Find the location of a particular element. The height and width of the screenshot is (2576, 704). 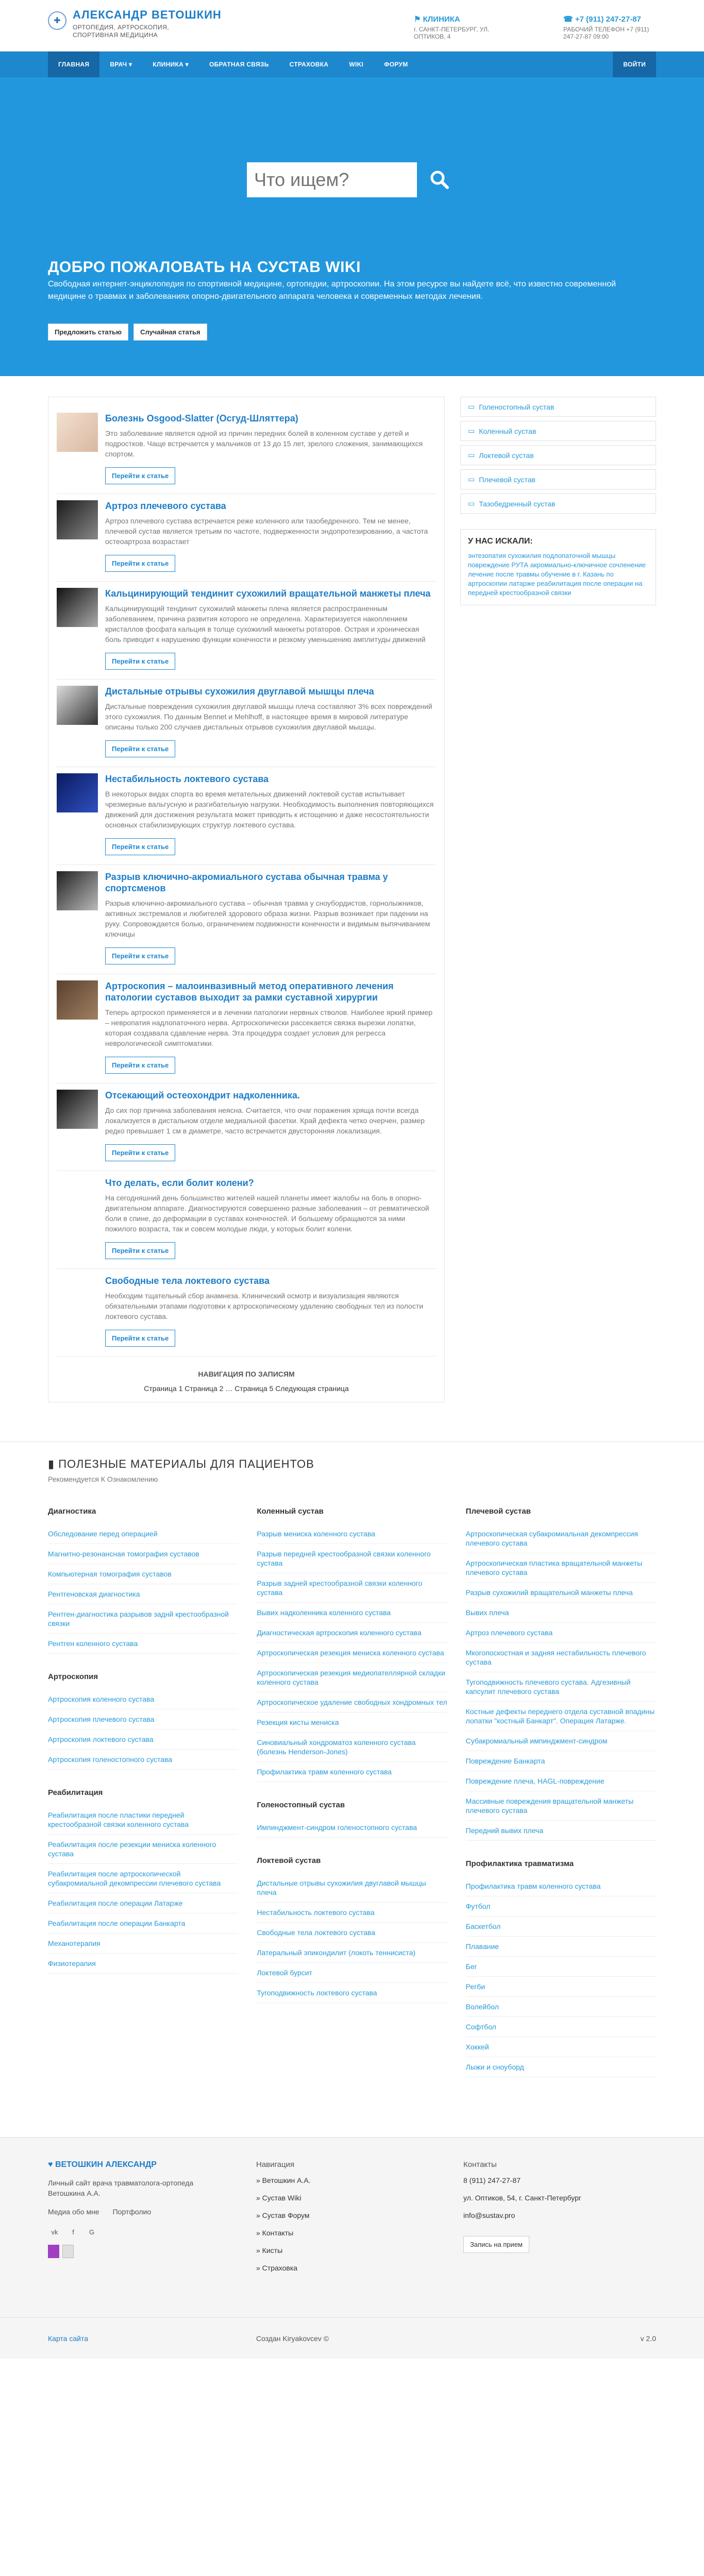

sidebar-category: ▭ Плечевой сустав is located at coordinates (558, 479).